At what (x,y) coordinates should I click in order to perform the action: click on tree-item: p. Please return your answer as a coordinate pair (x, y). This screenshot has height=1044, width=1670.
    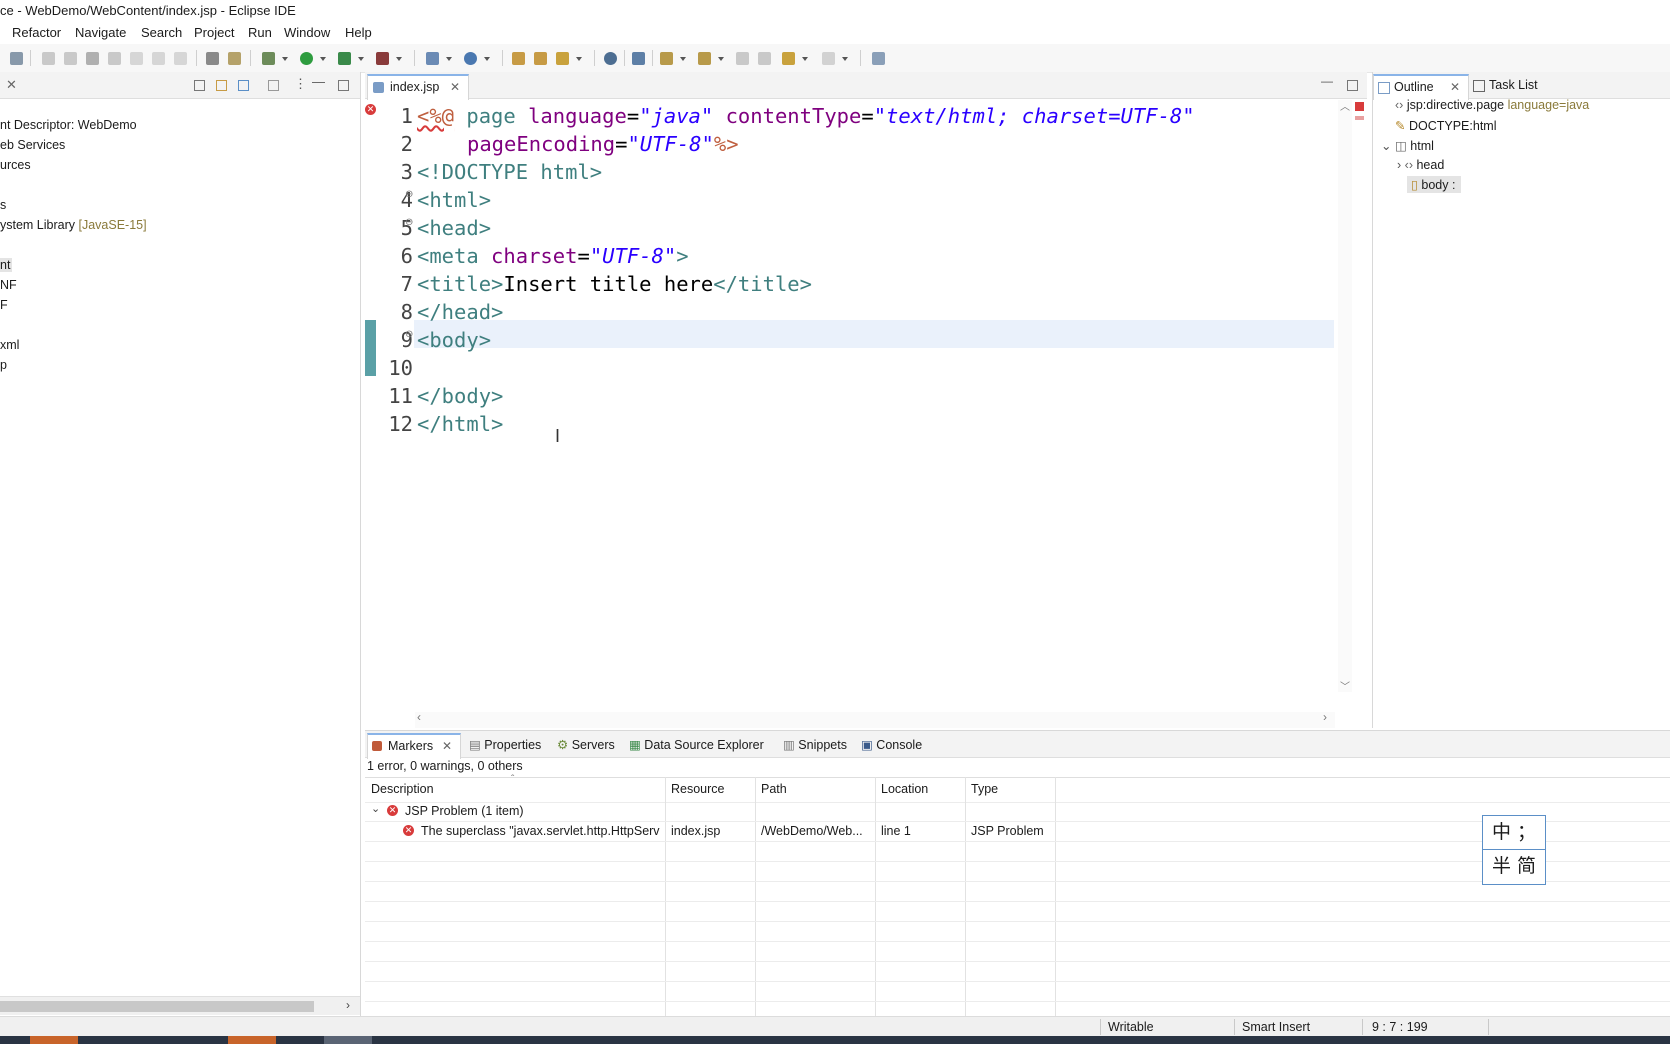
    Looking at the image, I should click on (3, 365).